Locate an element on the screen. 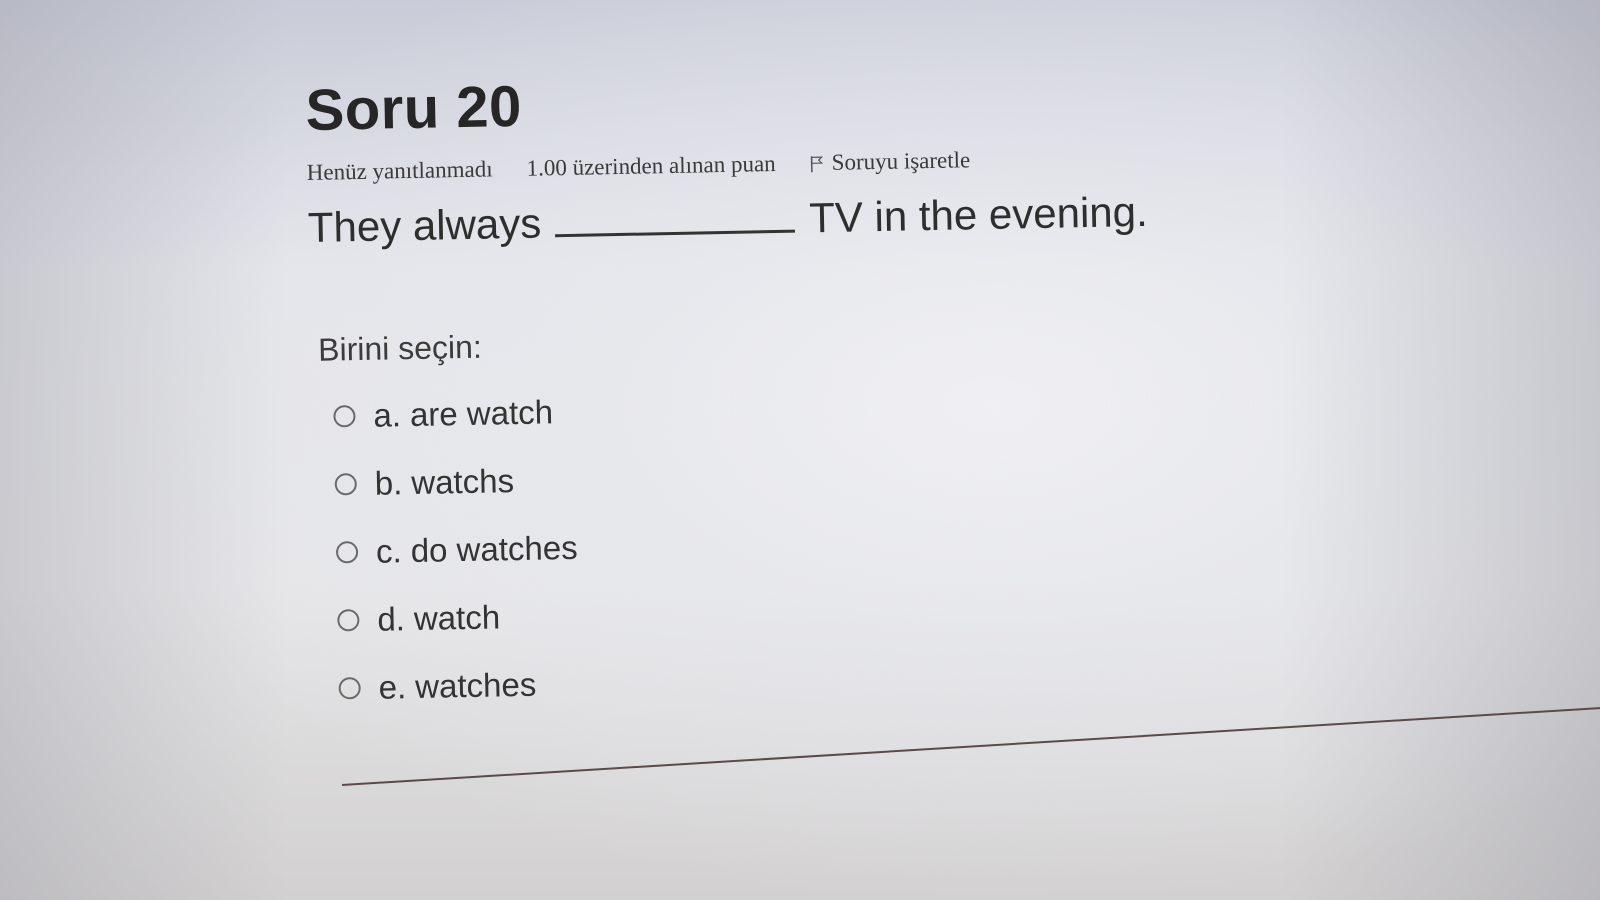  flag-question-link: Soruyu işaretle is located at coordinates (889, 161).